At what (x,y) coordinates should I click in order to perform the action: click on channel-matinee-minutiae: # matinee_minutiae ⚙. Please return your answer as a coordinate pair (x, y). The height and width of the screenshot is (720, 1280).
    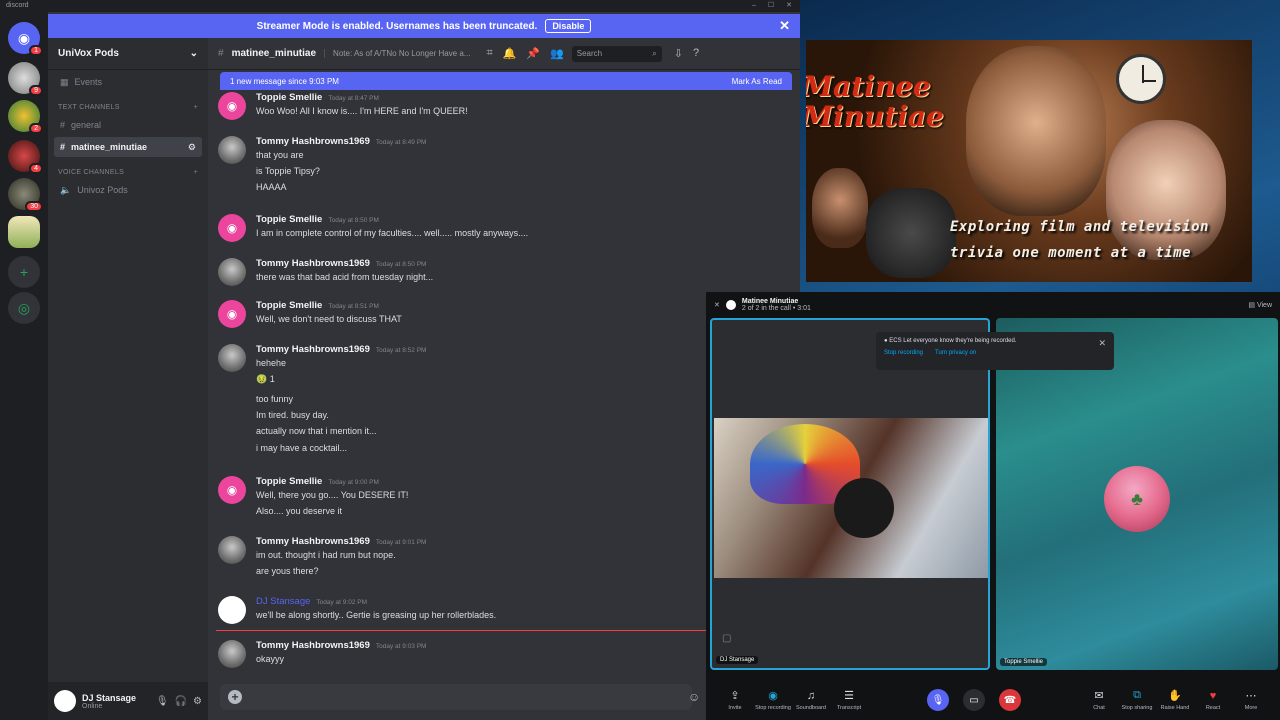
    Looking at the image, I should click on (128, 147).